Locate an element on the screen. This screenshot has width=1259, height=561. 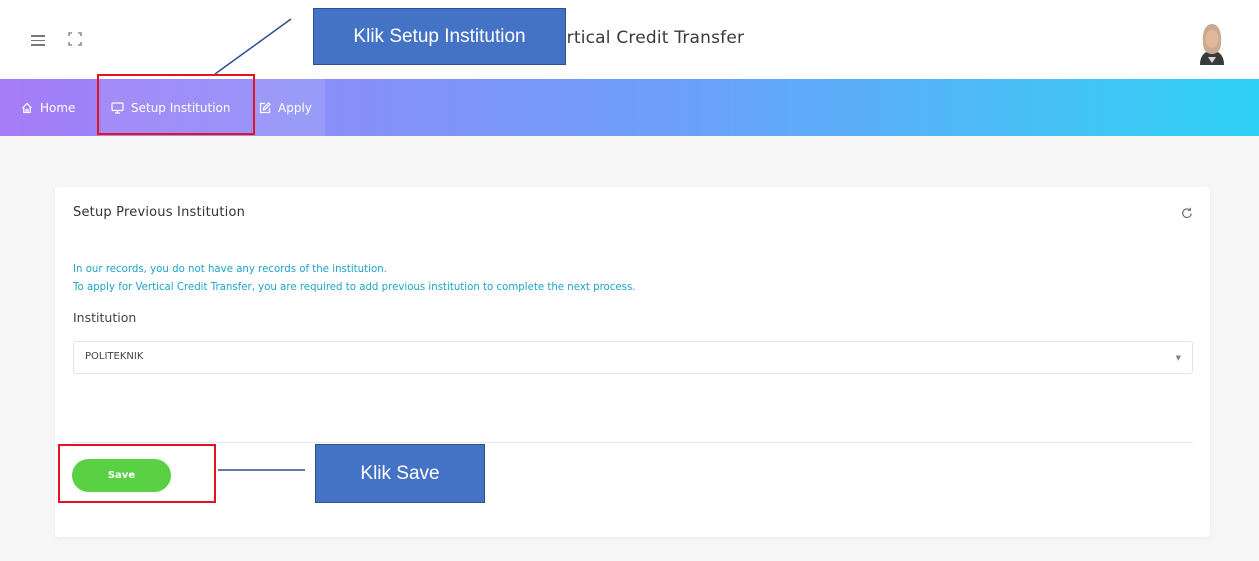
highlight-save-button is located at coordinates (137, 473).